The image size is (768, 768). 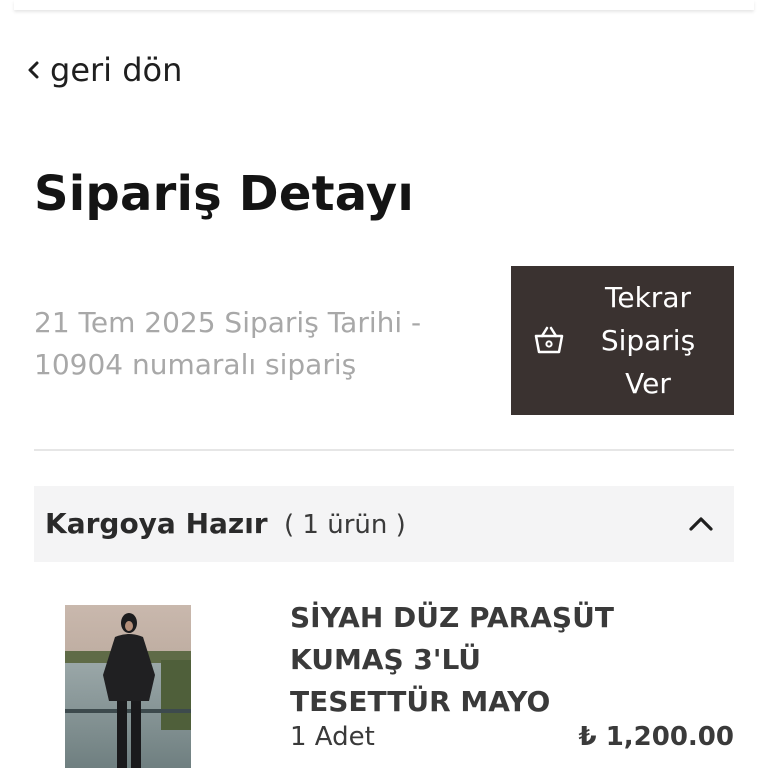 I want to click on product-image, so click(x=128, y=686).